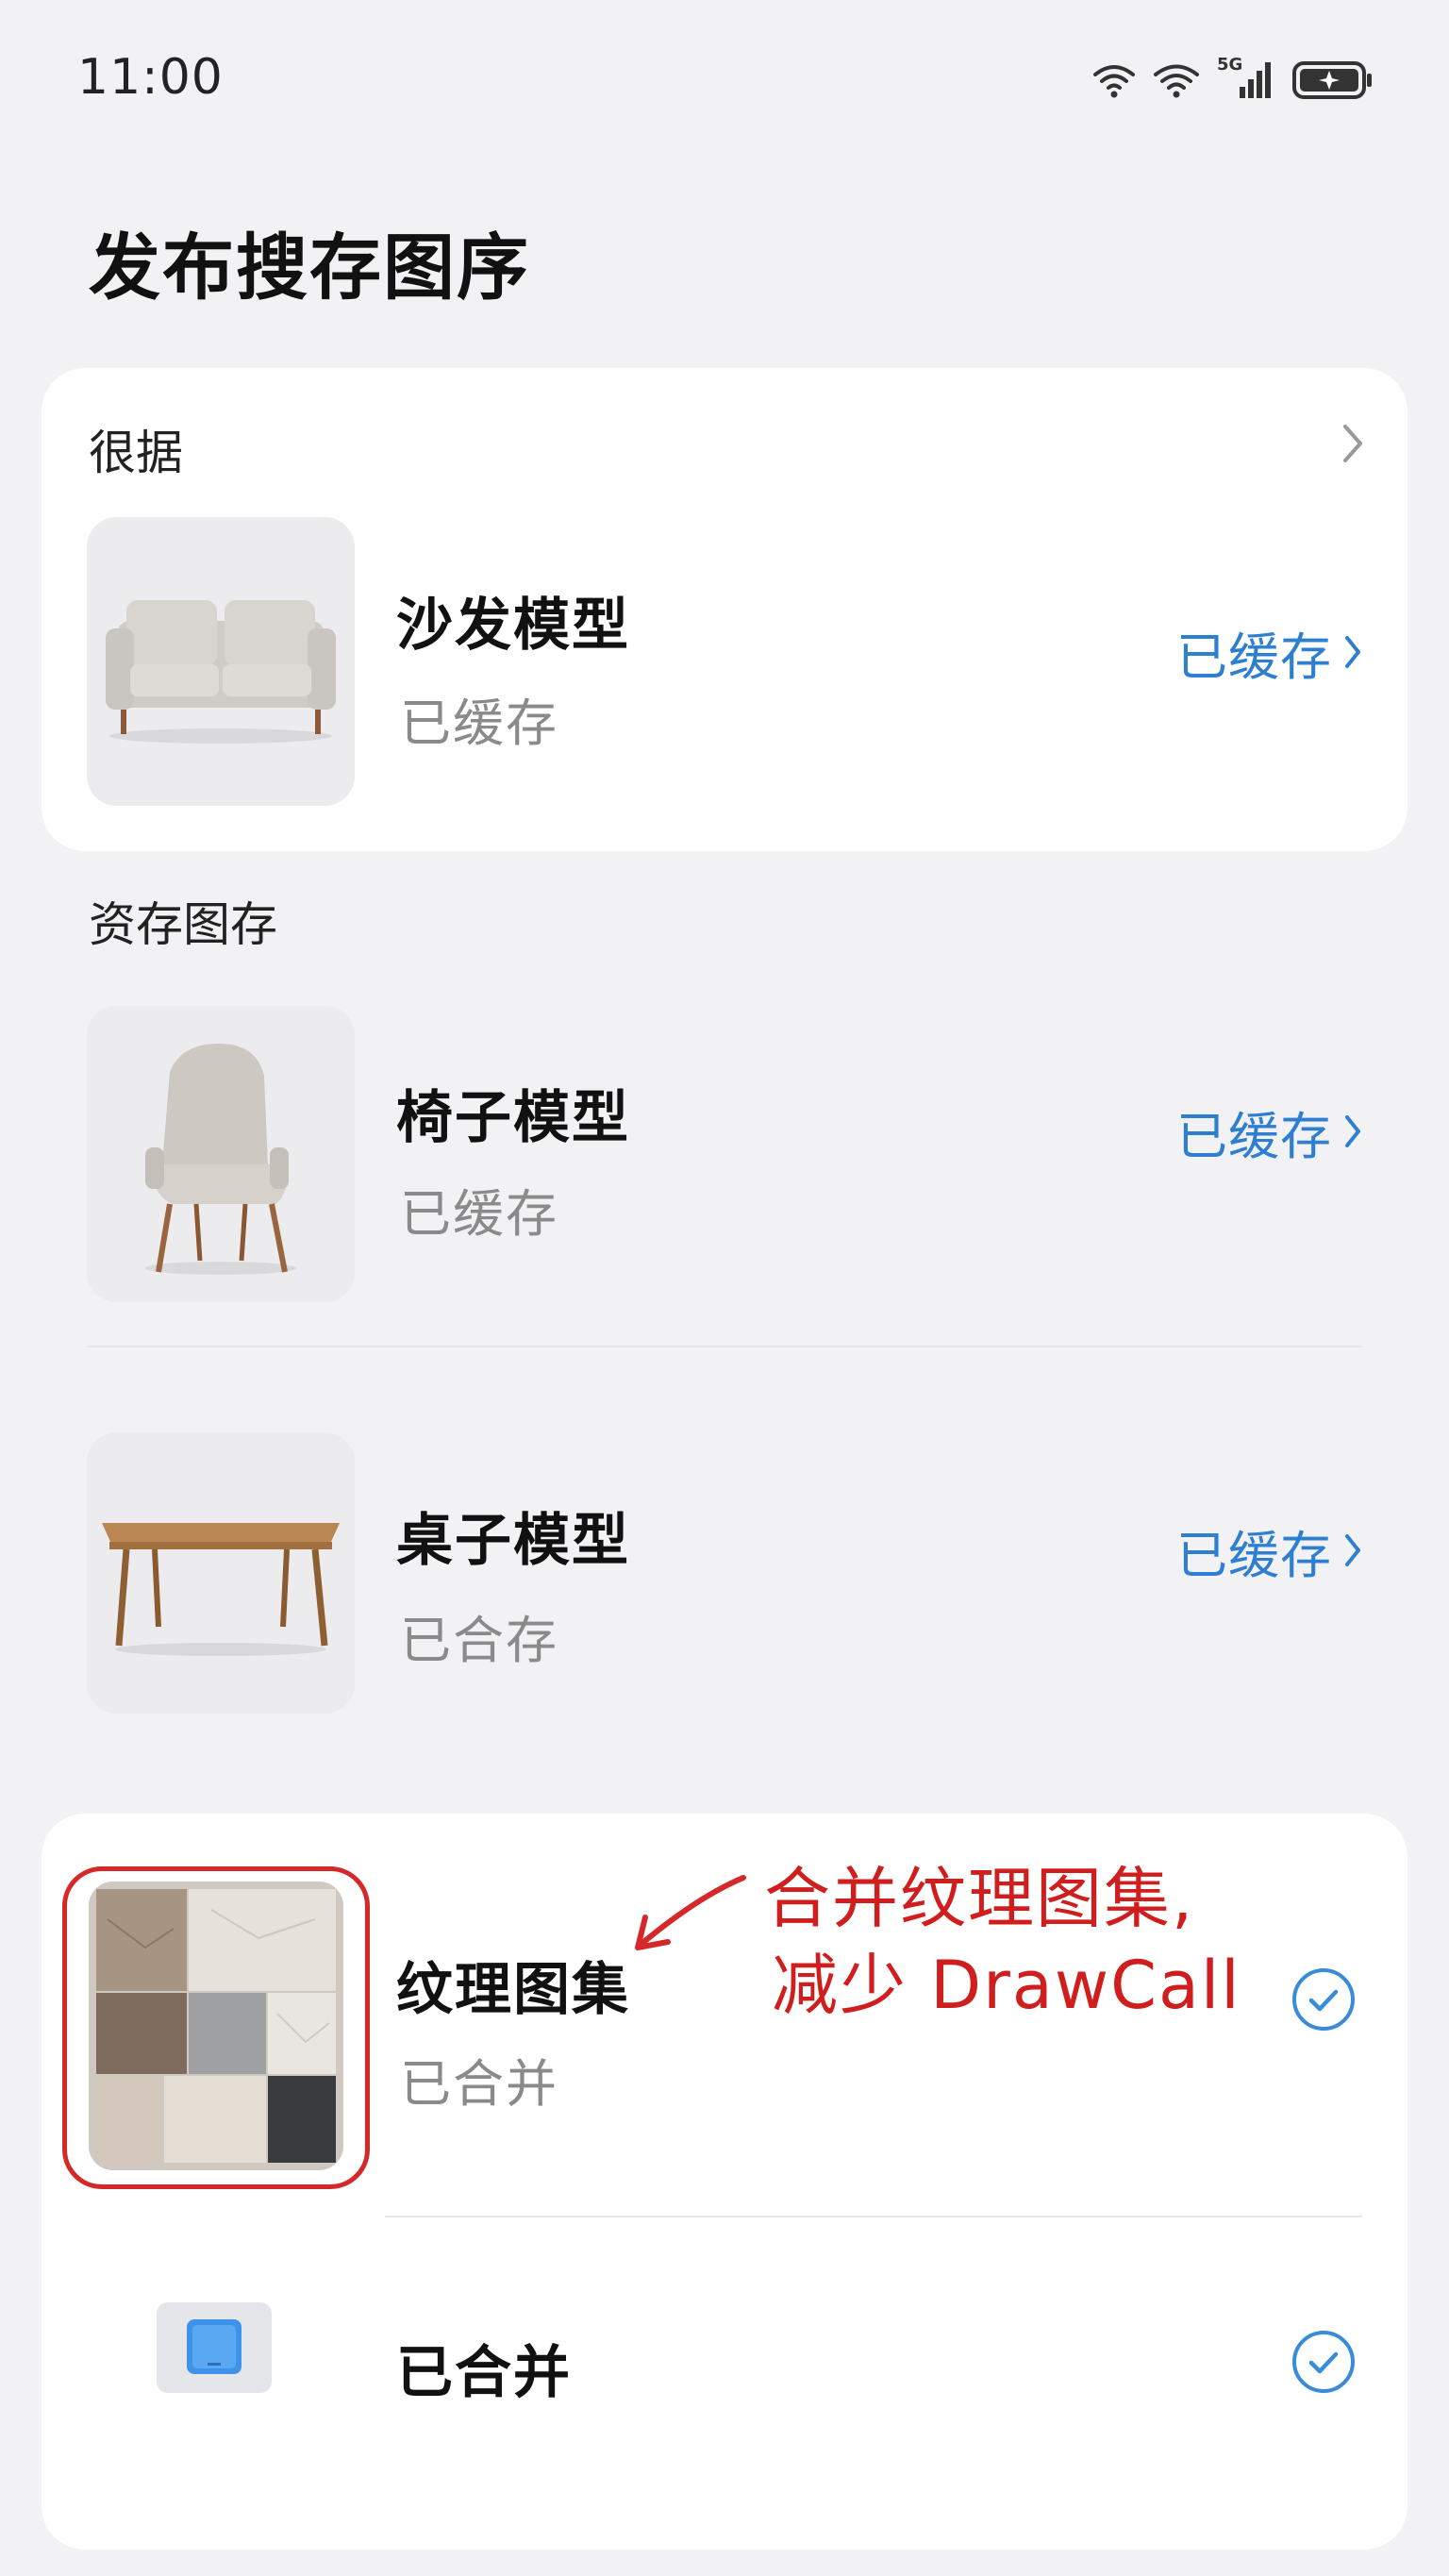 The width and height of the screenshot is (1449, 2576). Describe the element at coordinates (1324, 2364) in the screenshot. I see `merged-check-icon` at that location.